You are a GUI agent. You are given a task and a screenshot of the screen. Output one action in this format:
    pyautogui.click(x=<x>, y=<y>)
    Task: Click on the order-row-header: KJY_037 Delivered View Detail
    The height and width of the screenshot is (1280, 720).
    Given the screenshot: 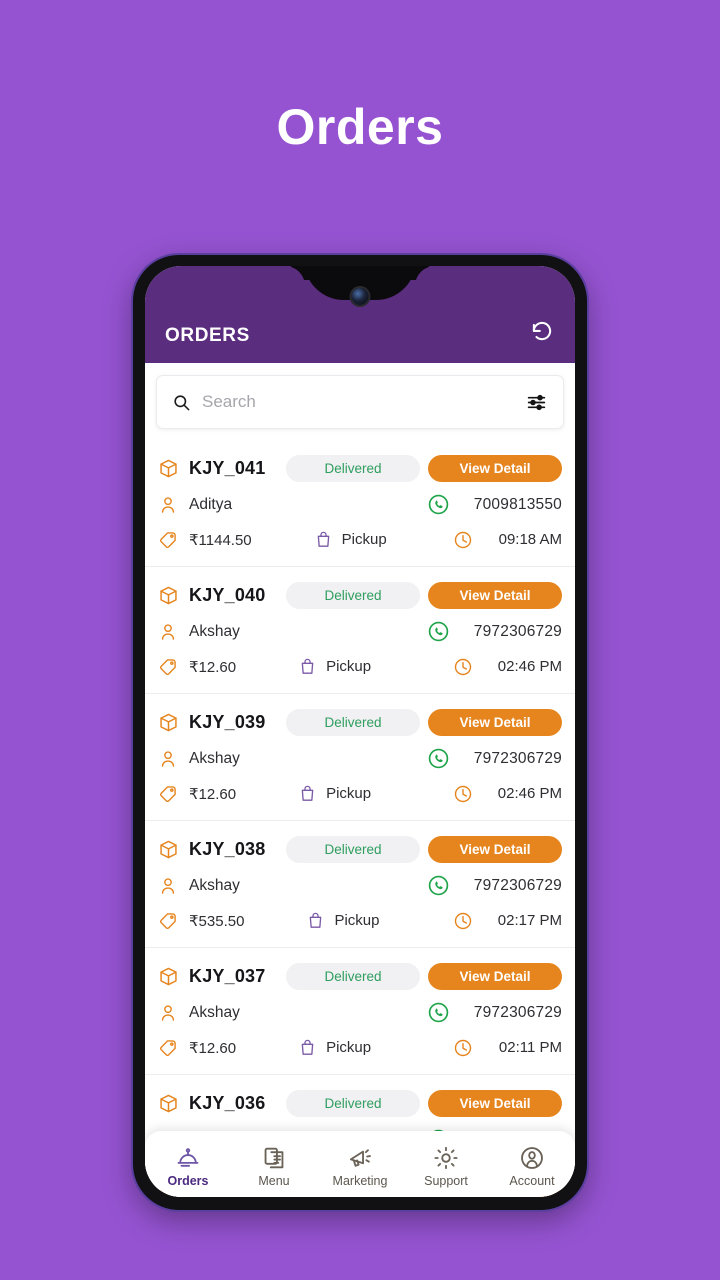 What is the action you would take?
    pyautogui.click(x=360, y=976)
    